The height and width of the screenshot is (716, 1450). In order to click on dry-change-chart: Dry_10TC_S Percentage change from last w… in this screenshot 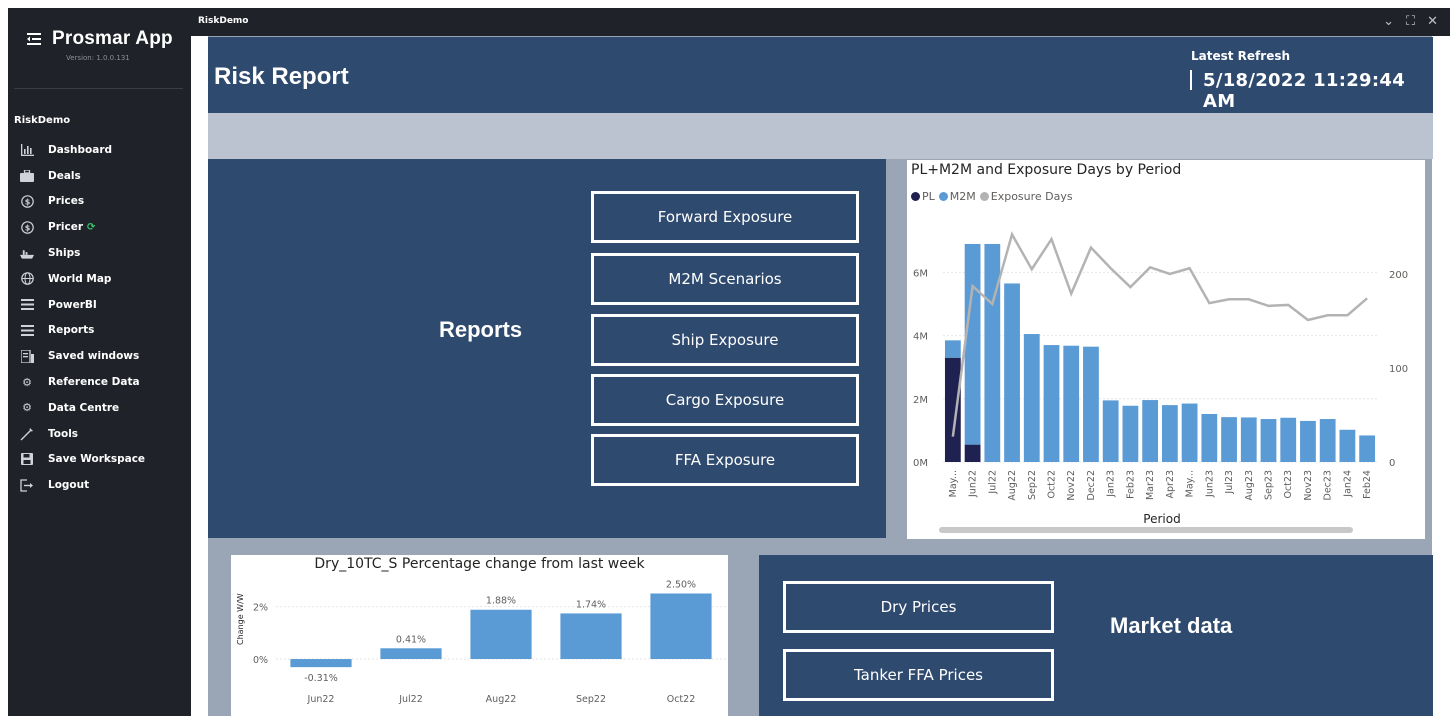, I will do `click(479, 635)`.